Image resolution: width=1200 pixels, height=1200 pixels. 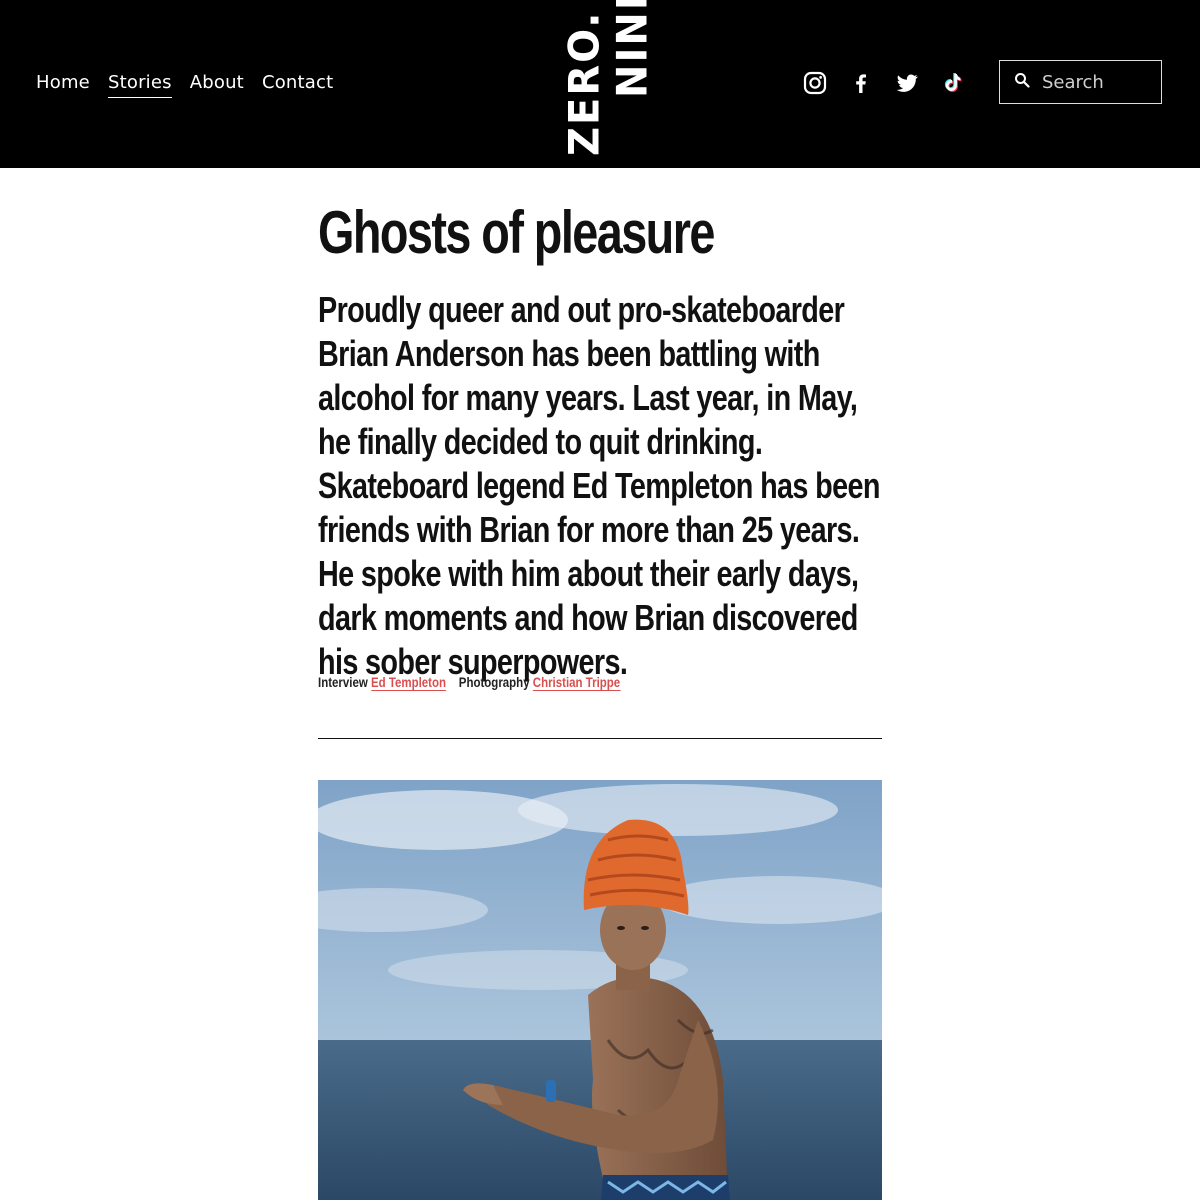 I want to click on interview-author-link: Ed Templeton, so click(x=408, y=682).